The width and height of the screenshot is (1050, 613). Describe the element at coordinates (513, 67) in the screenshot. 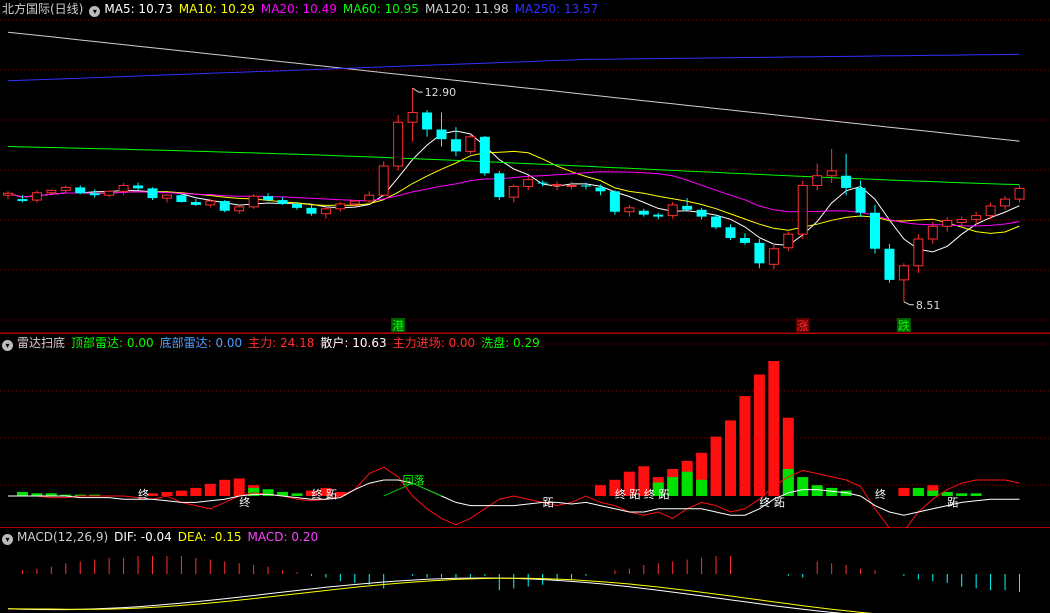

I see `ma250-line` at that location.